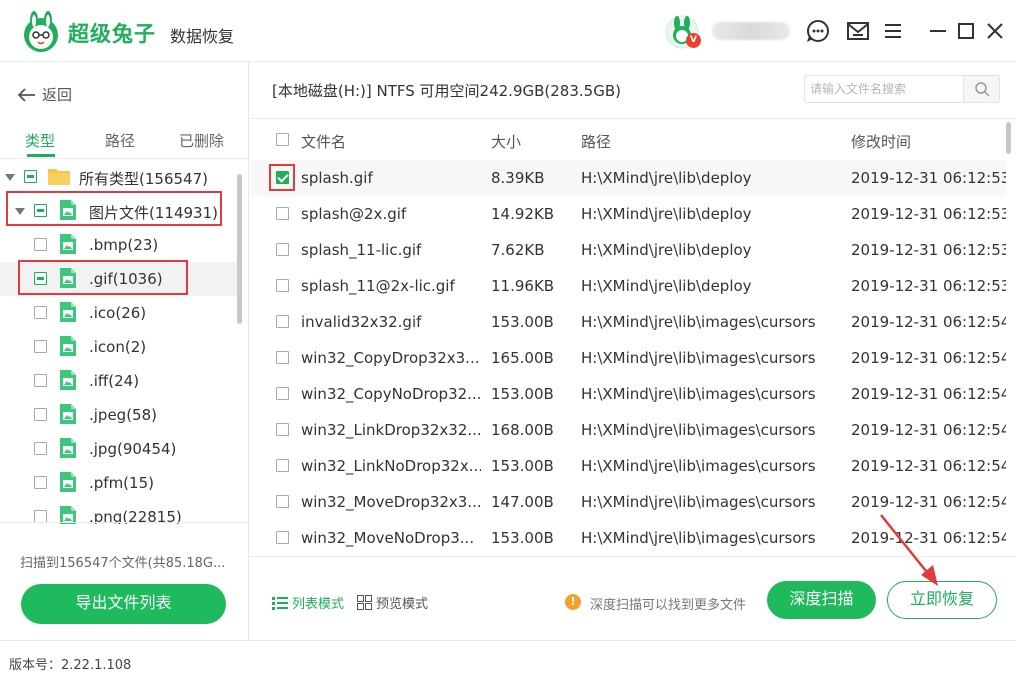 This screenshot has height=678, width=1016. I want to click on title-bar: 超级兔子 数据恢复 V, so click(508, 31).